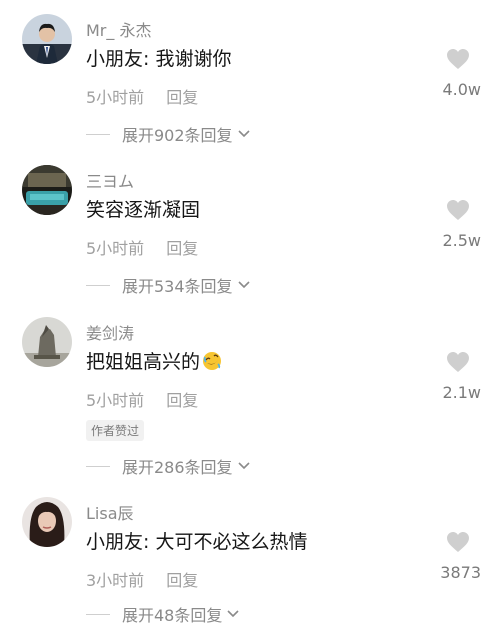  Describe the element at coordinates (115, 430) in the screenshot. I see `author-liked-badge: 作者赞过` at that location.